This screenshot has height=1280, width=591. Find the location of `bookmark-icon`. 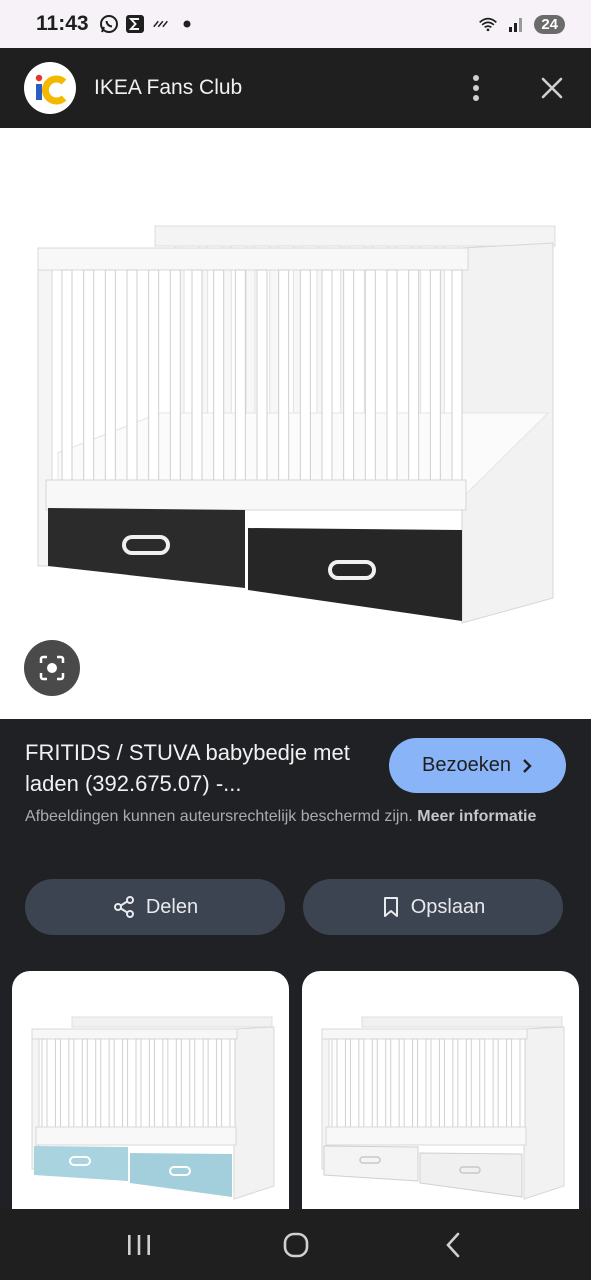

bookmark-icon is located at coordinates (390, 907).